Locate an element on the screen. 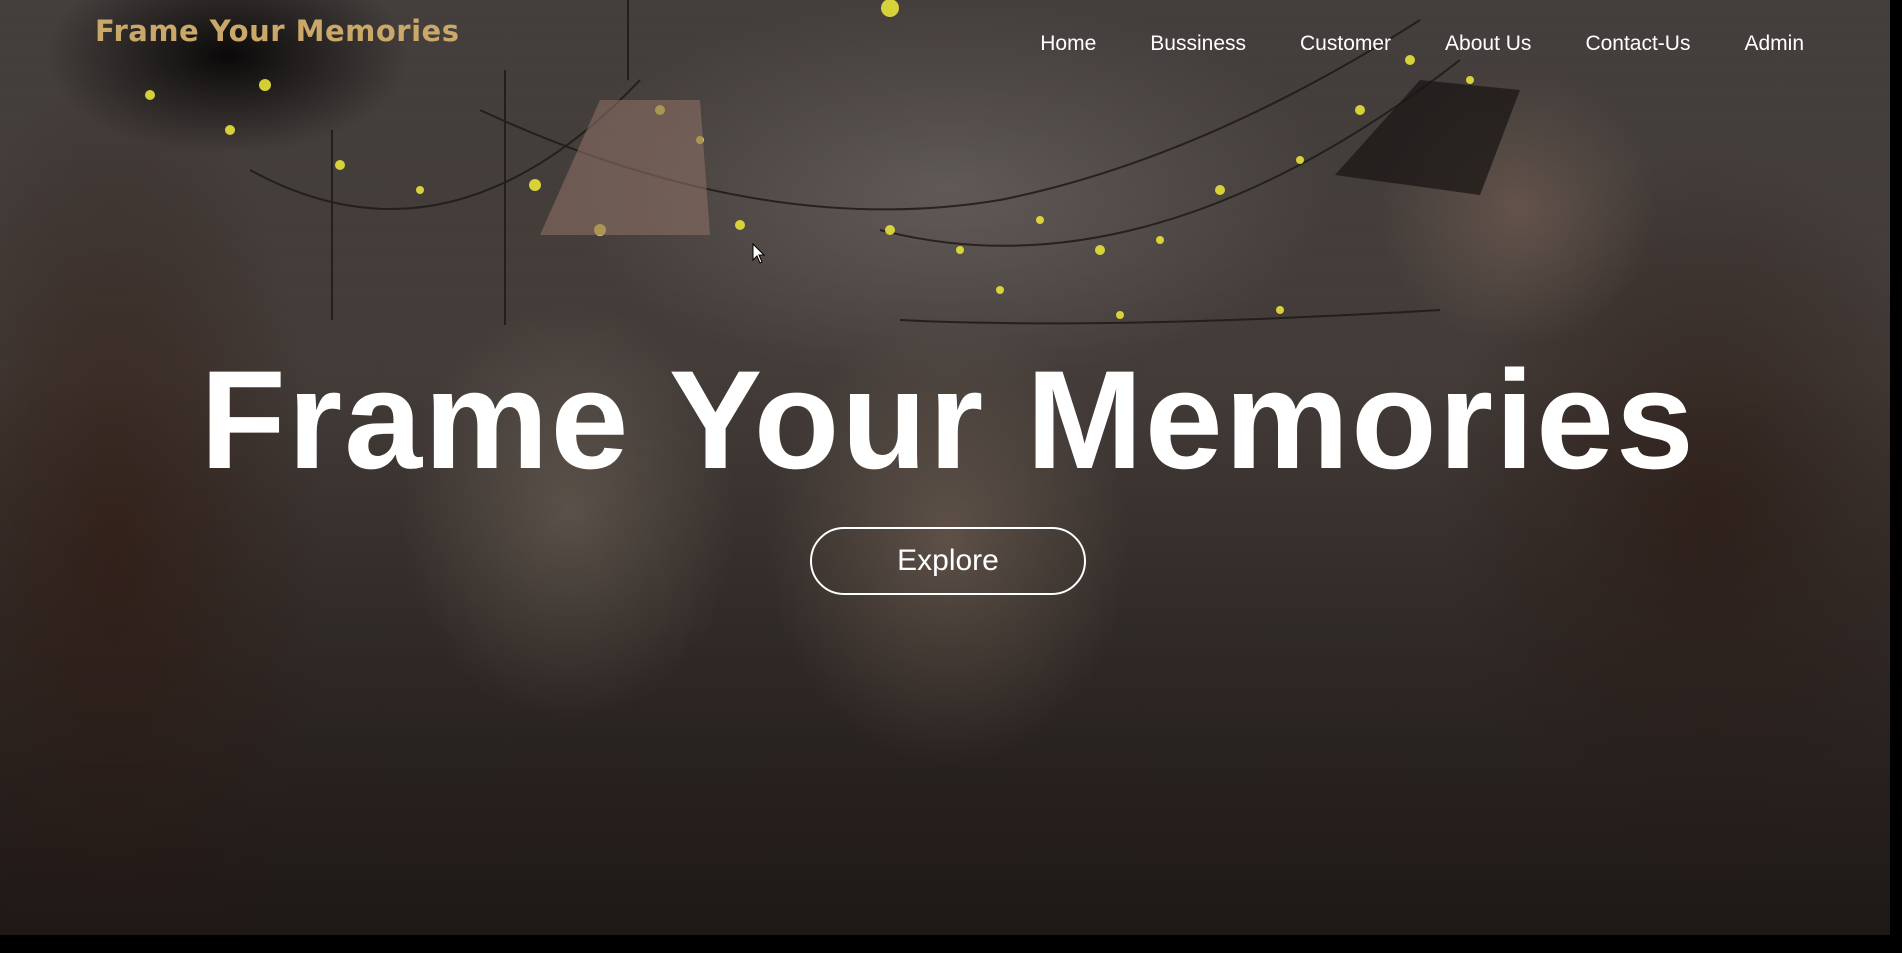 This screenshot has width=1902, height=953. nav-link-admin: Admin is located at coordinates (1760, 43).